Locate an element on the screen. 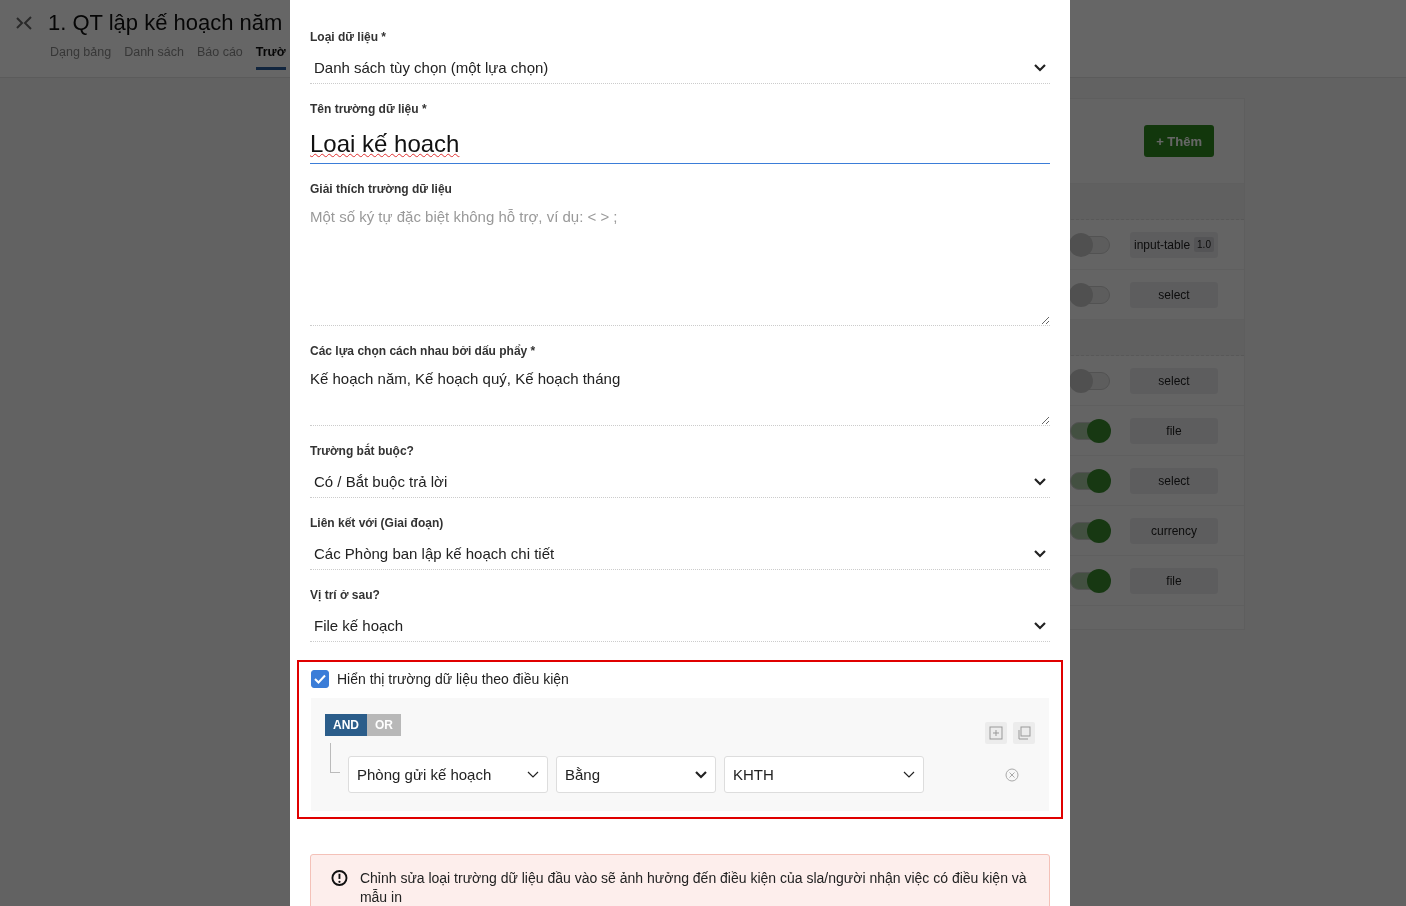 The image size is (1406, 906). field-dropdown: Phòng gửi kế hoạch is located at coordinates (448, 774).